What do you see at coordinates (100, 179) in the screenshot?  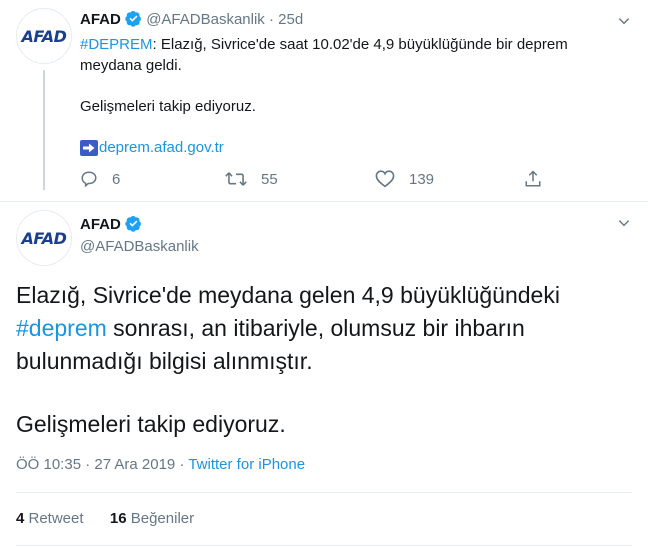 I see `reply-action: 6` at bounding box center [100, 179].